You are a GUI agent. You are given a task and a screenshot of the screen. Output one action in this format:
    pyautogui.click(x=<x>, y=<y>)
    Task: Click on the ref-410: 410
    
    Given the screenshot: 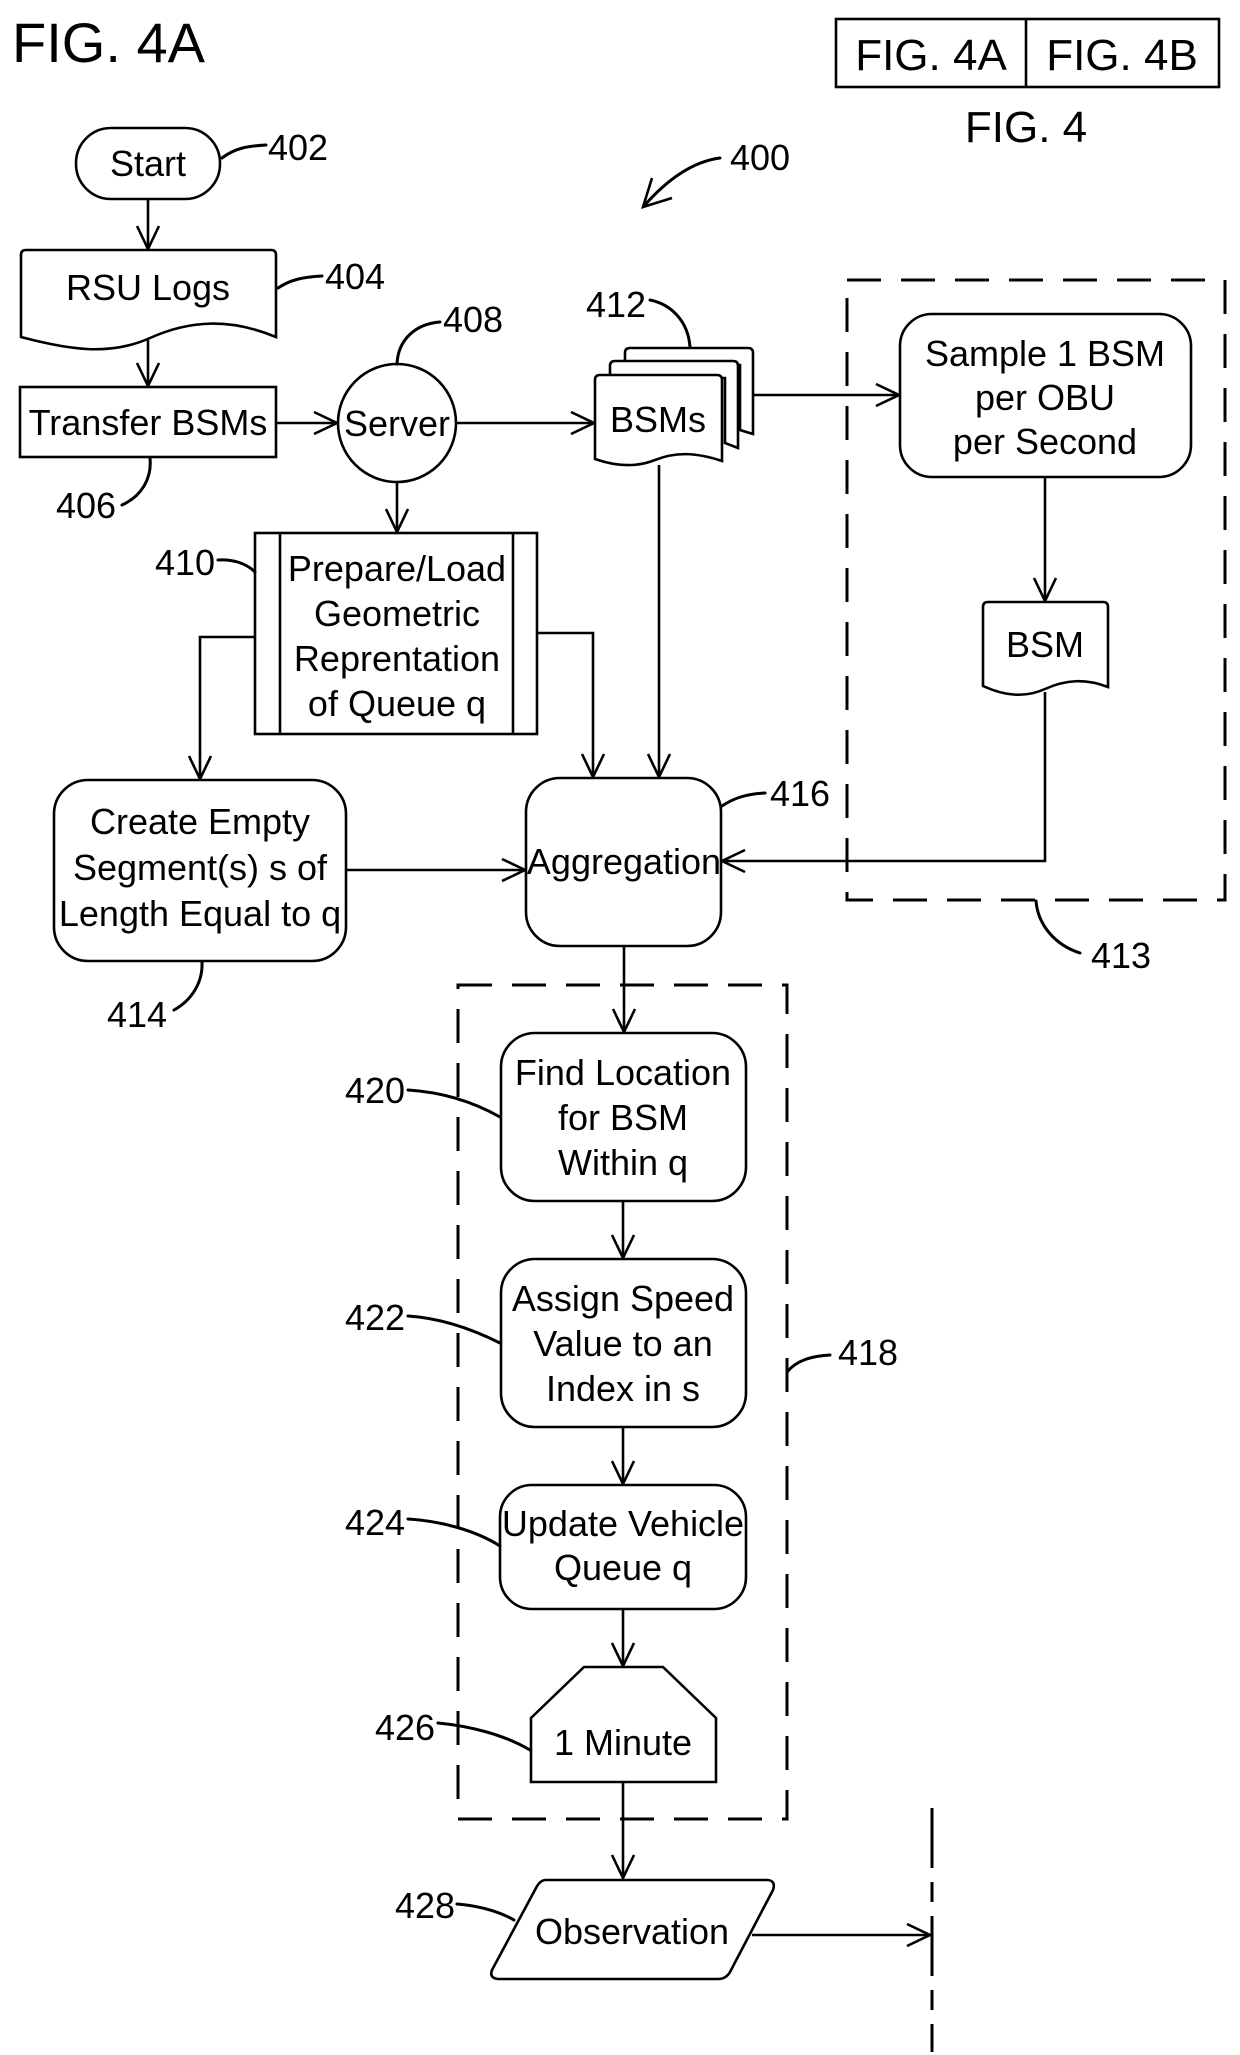 What is the action you would take?
    pyautogui.click(x=185, y=562)
    